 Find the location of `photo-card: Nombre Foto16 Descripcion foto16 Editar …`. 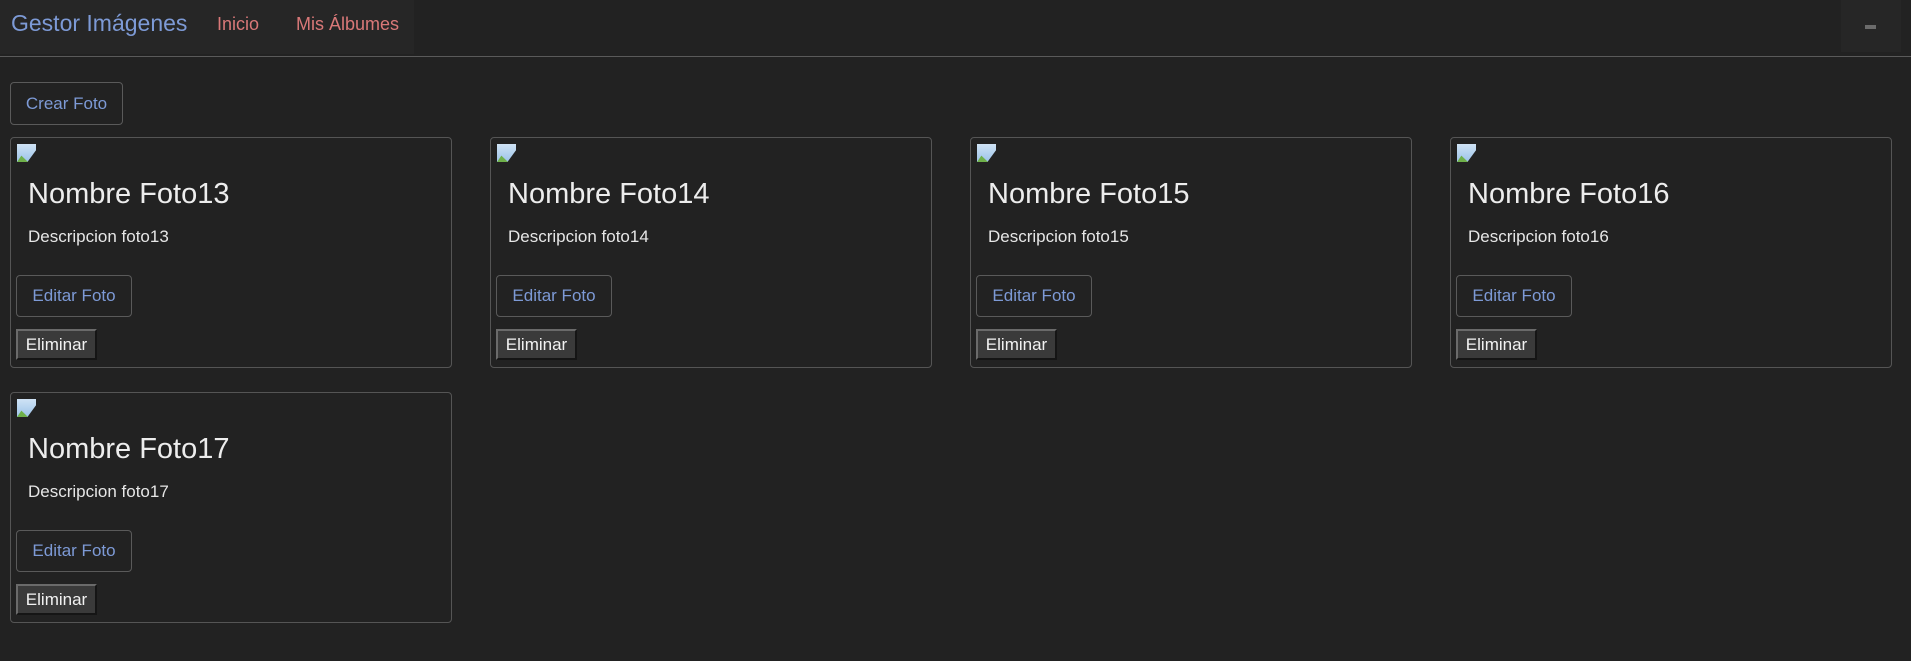

photo-card: Nombre Foto16 Descripcion foto16 Editar … is located at coordinates (1671, 252).